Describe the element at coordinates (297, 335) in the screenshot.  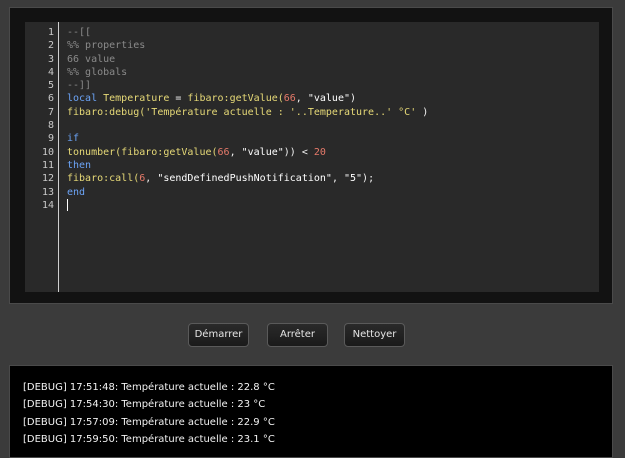
I see `stop-button: Arrêter` at that location.